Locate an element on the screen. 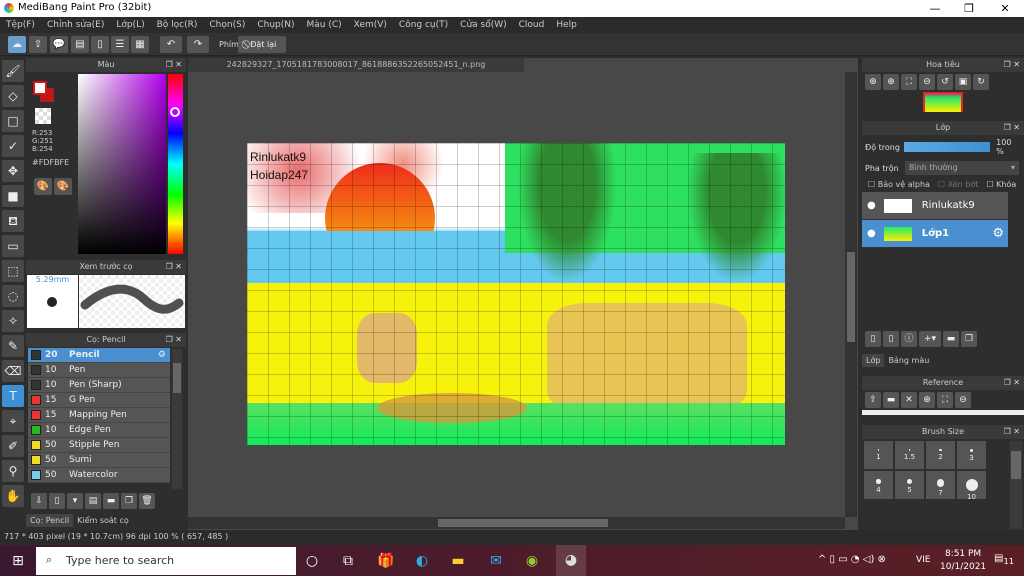  horizontal-scrollbar is located at coordinates (516, 523).